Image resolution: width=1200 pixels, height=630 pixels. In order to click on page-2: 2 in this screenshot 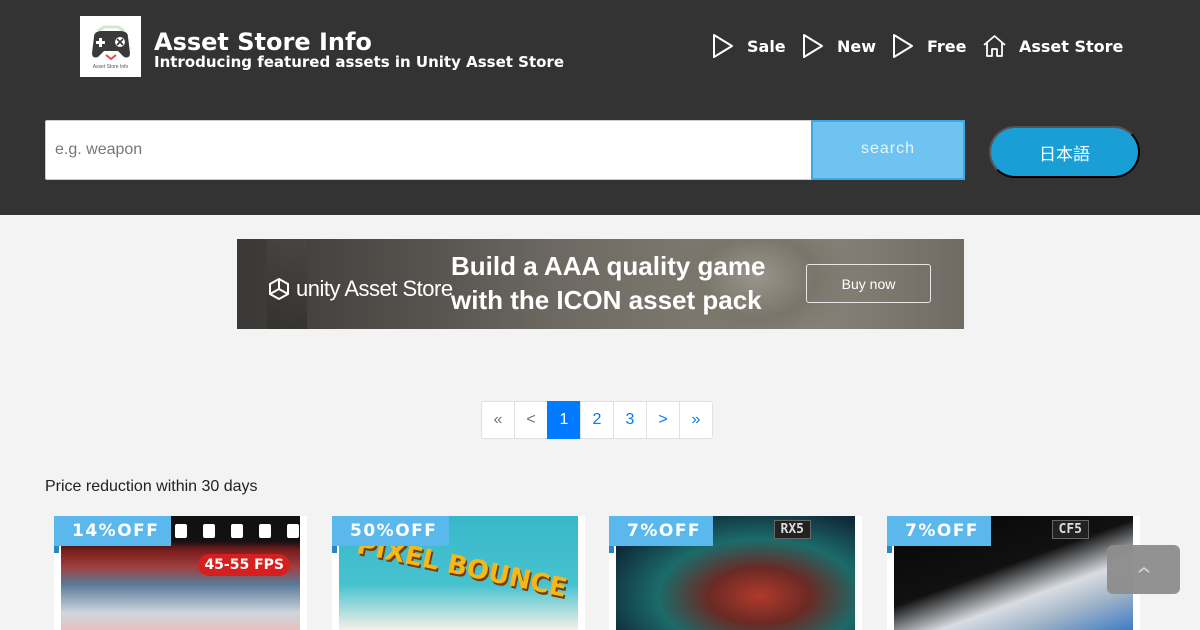, I will do `click(597, 420)`.